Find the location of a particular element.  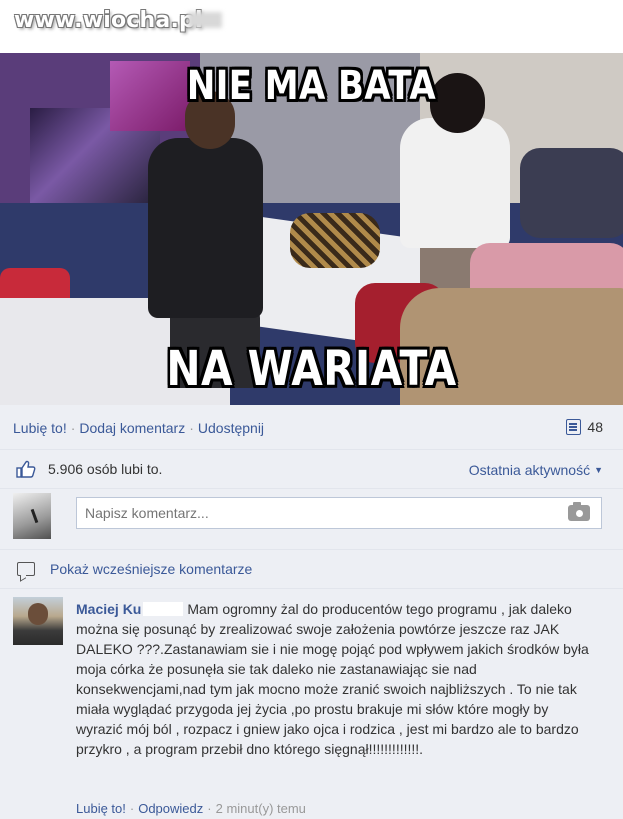

show-previous-comments-link: Pokaż wcześniejsze komentarze is located at coordinates (151, 569).